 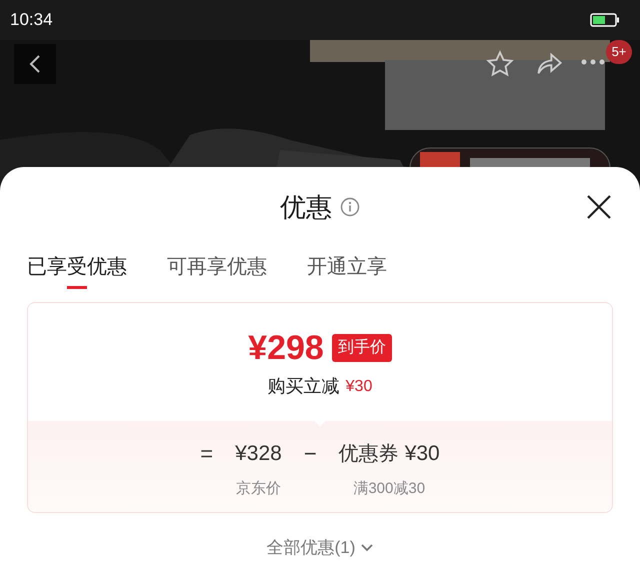 I want to click on chevron-down-icon, so click(x=367, y=548).